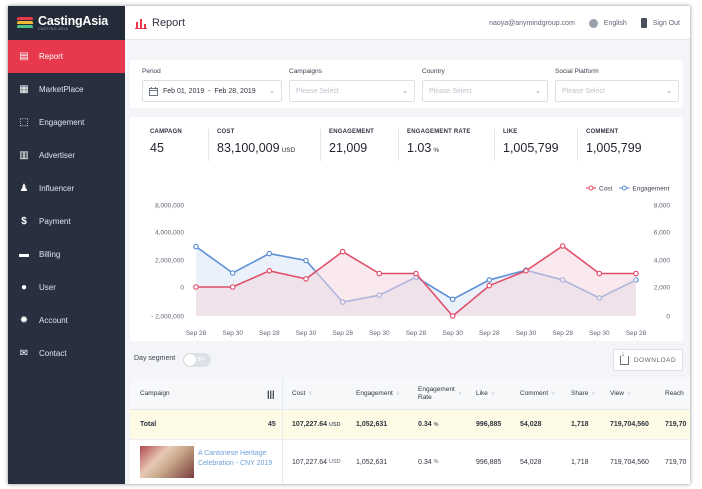 Image resolution: width=702 pixels, height=489 pixels. Describe the element at coordinates (53, 320) in the screenshot. I see `sidebar-item-label: Account` at that location.